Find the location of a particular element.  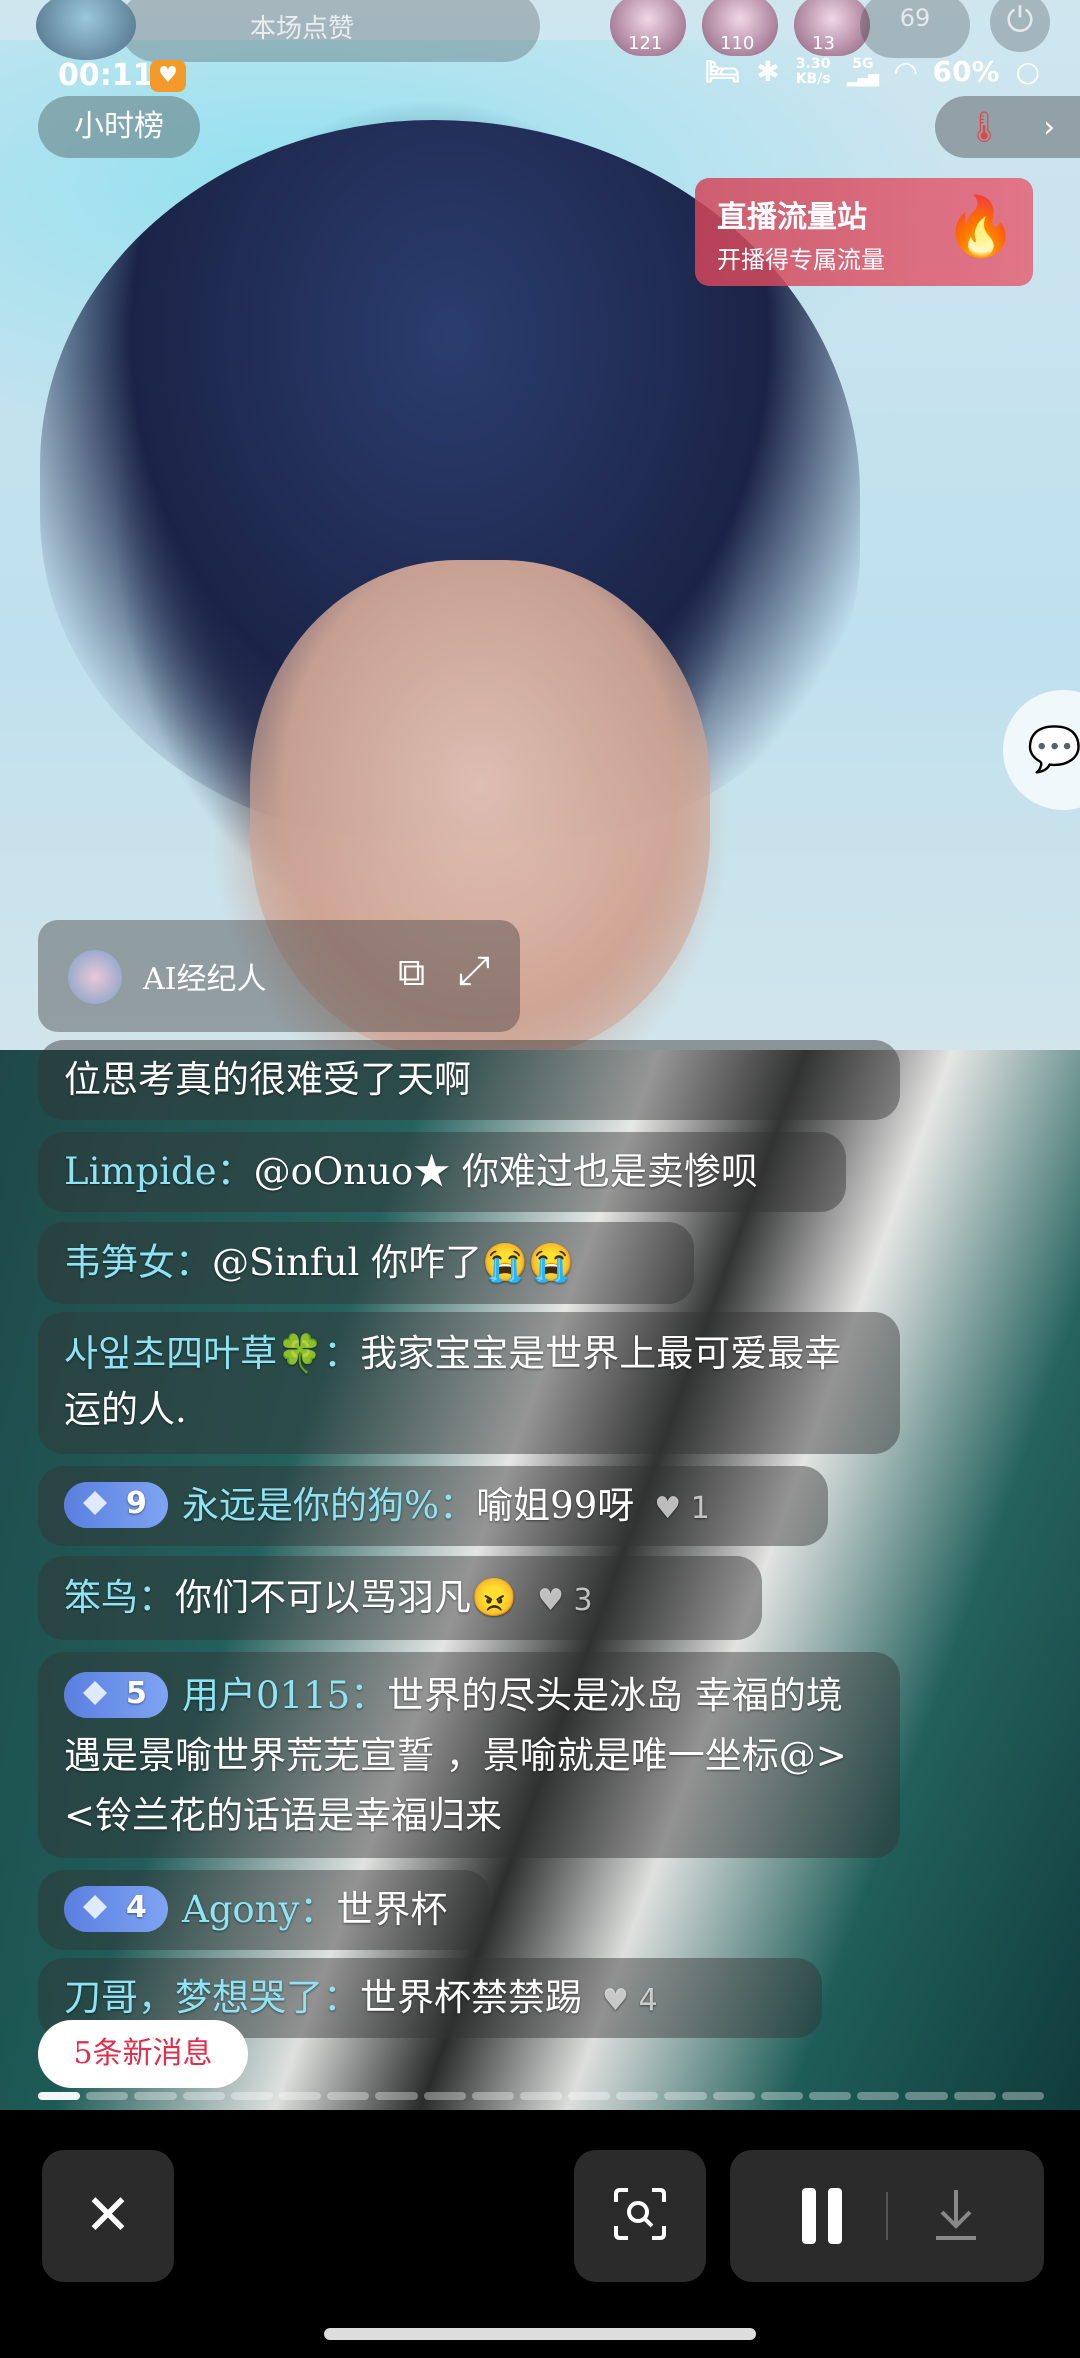

divider is located at coordinates (887, 2216).